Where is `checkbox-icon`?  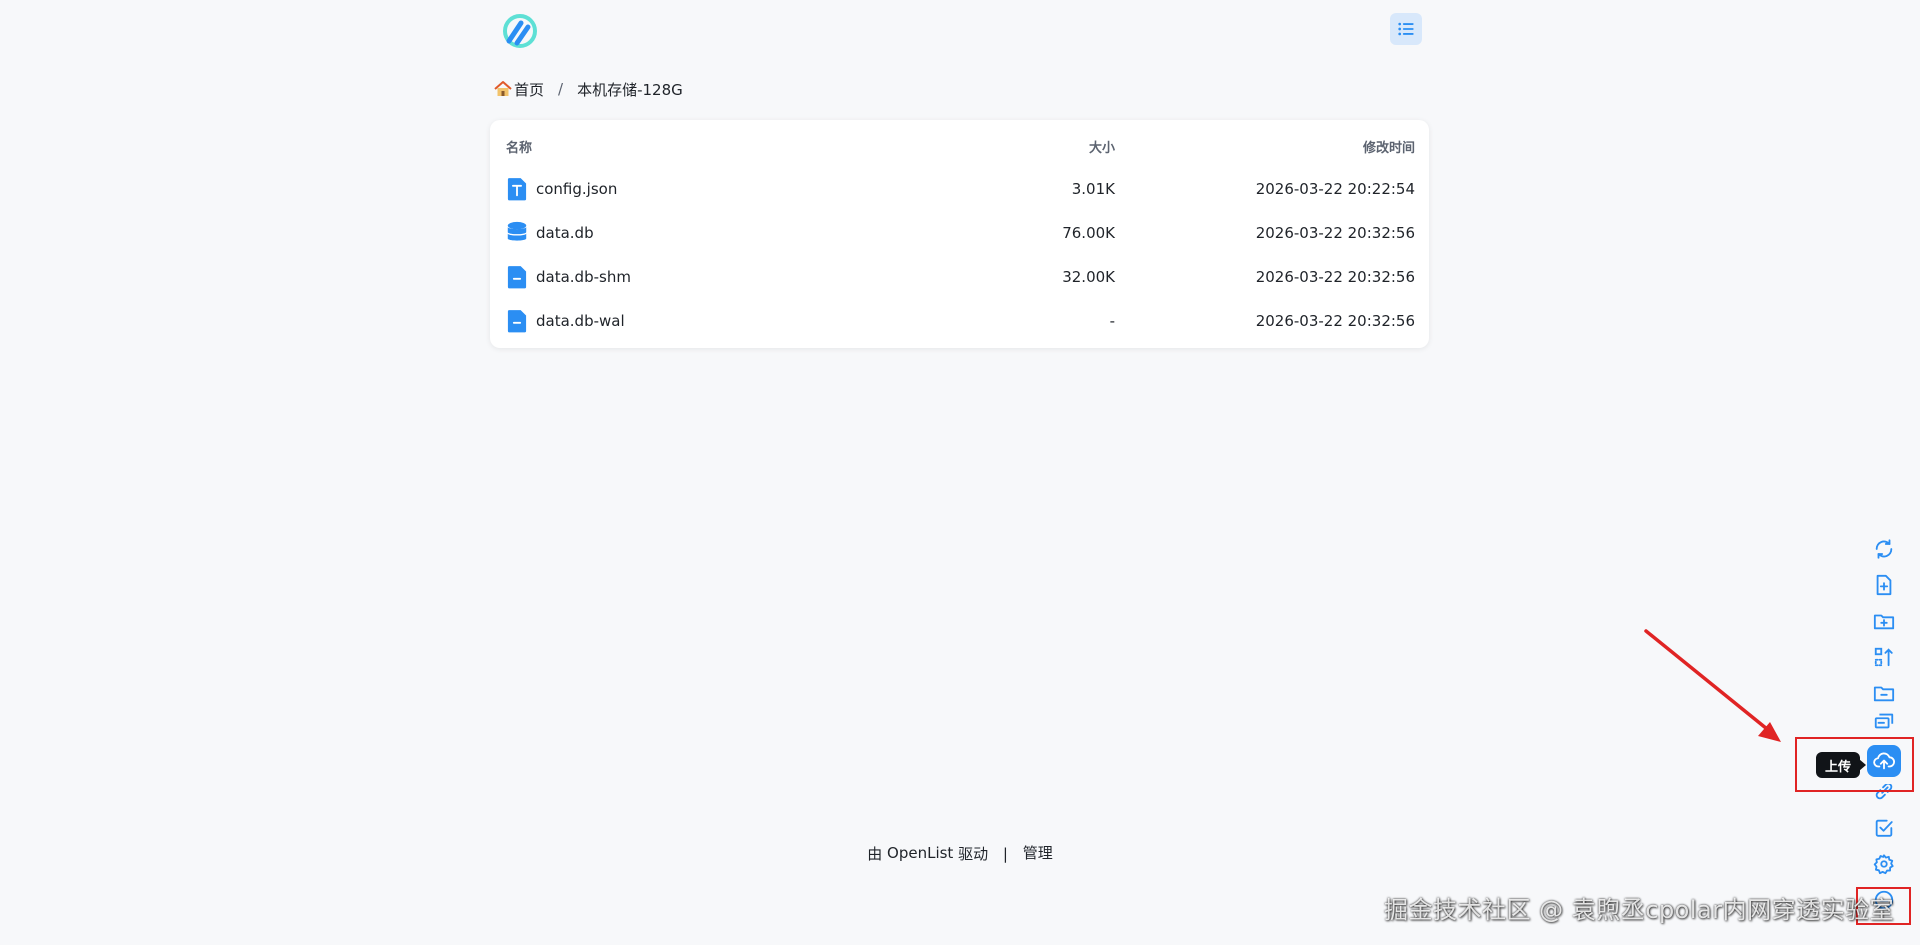 checkbox-icon is located at coordinates (1884, 828).